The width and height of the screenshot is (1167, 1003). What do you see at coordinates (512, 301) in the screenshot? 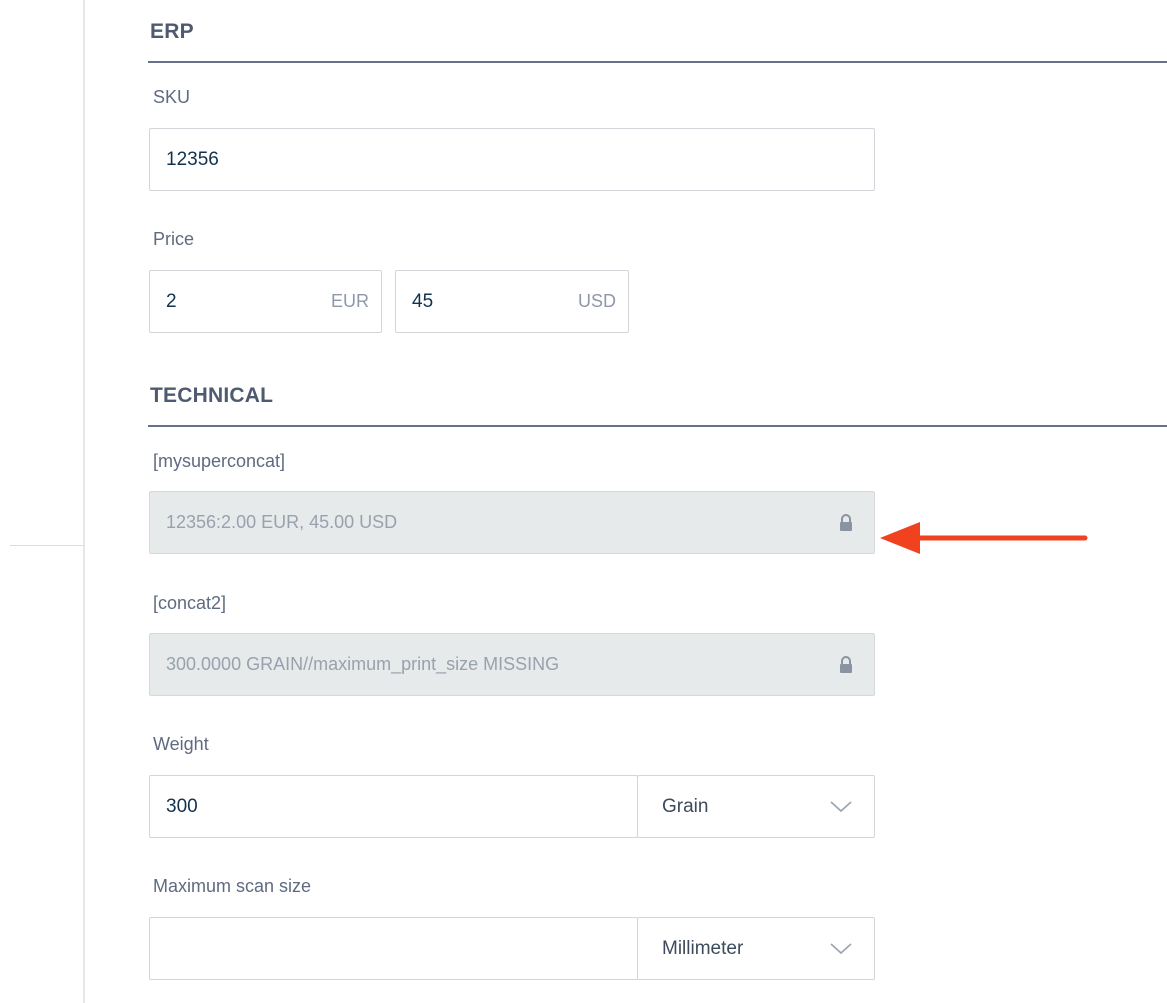
I see `price-usd-input: 45 USD` at bounding box center [512, 301].